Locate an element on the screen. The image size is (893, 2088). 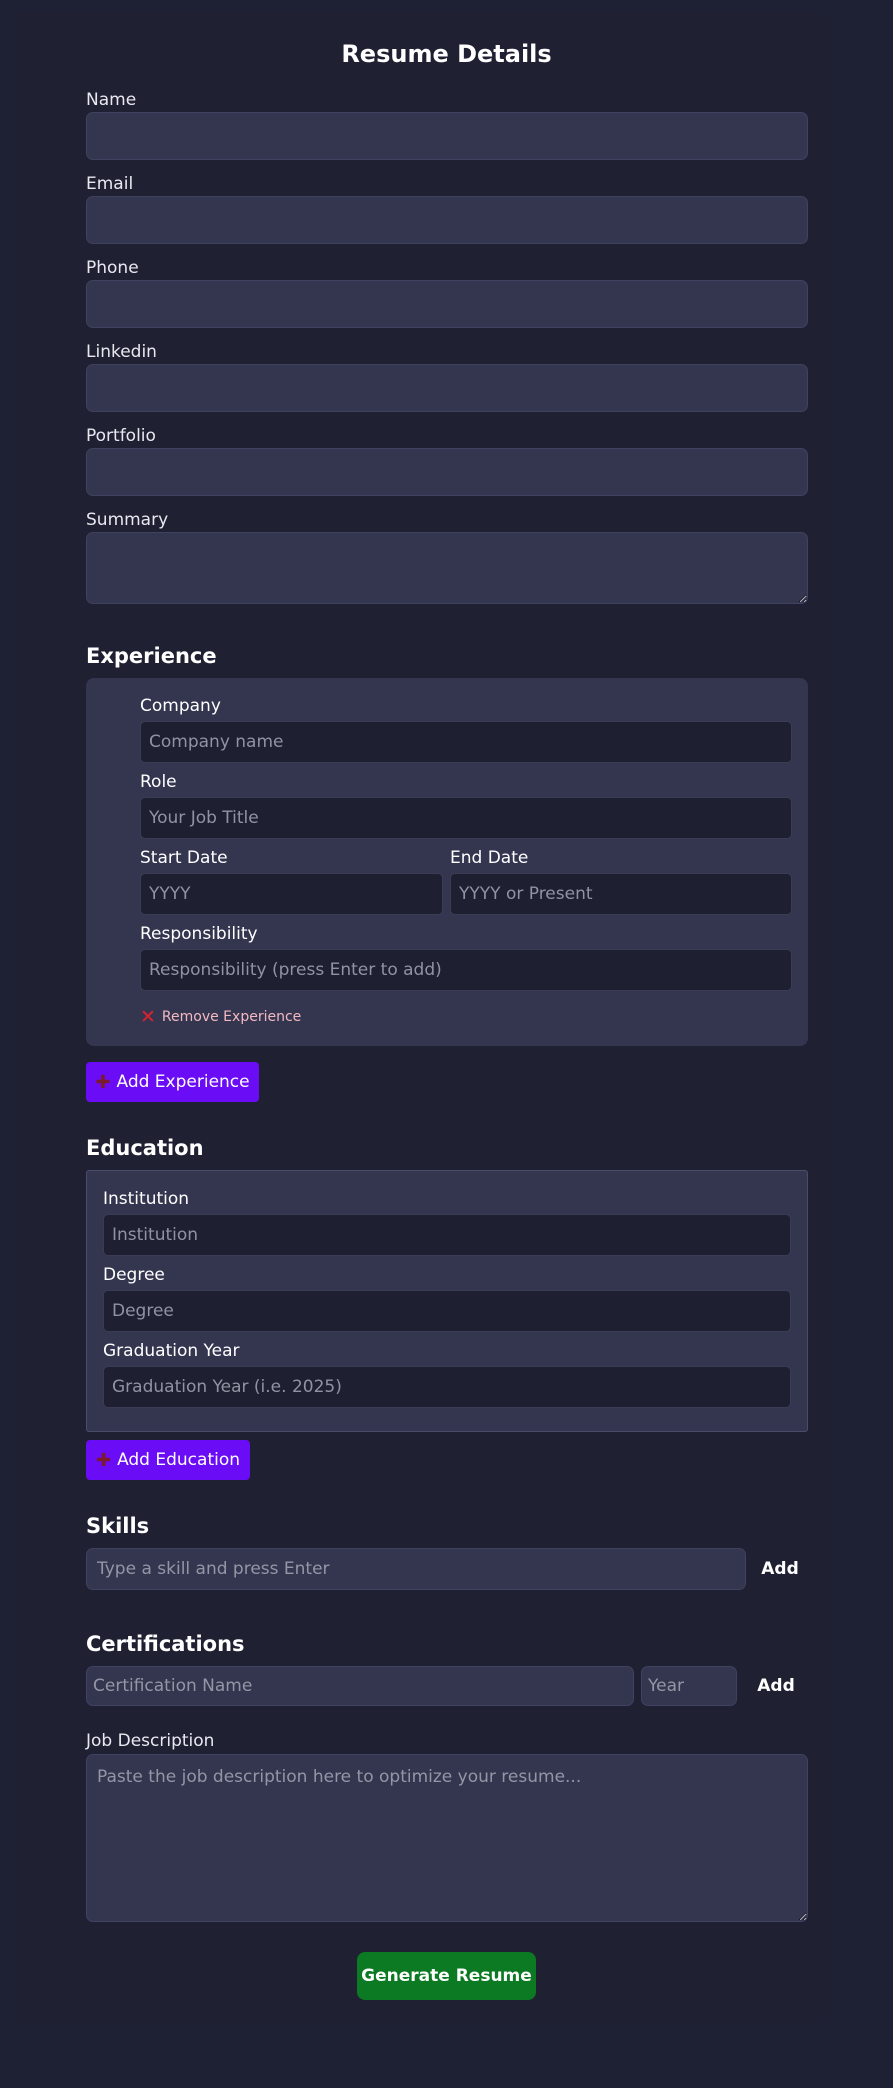
start-date-label: Start Date is located at coordinates (184, 858).